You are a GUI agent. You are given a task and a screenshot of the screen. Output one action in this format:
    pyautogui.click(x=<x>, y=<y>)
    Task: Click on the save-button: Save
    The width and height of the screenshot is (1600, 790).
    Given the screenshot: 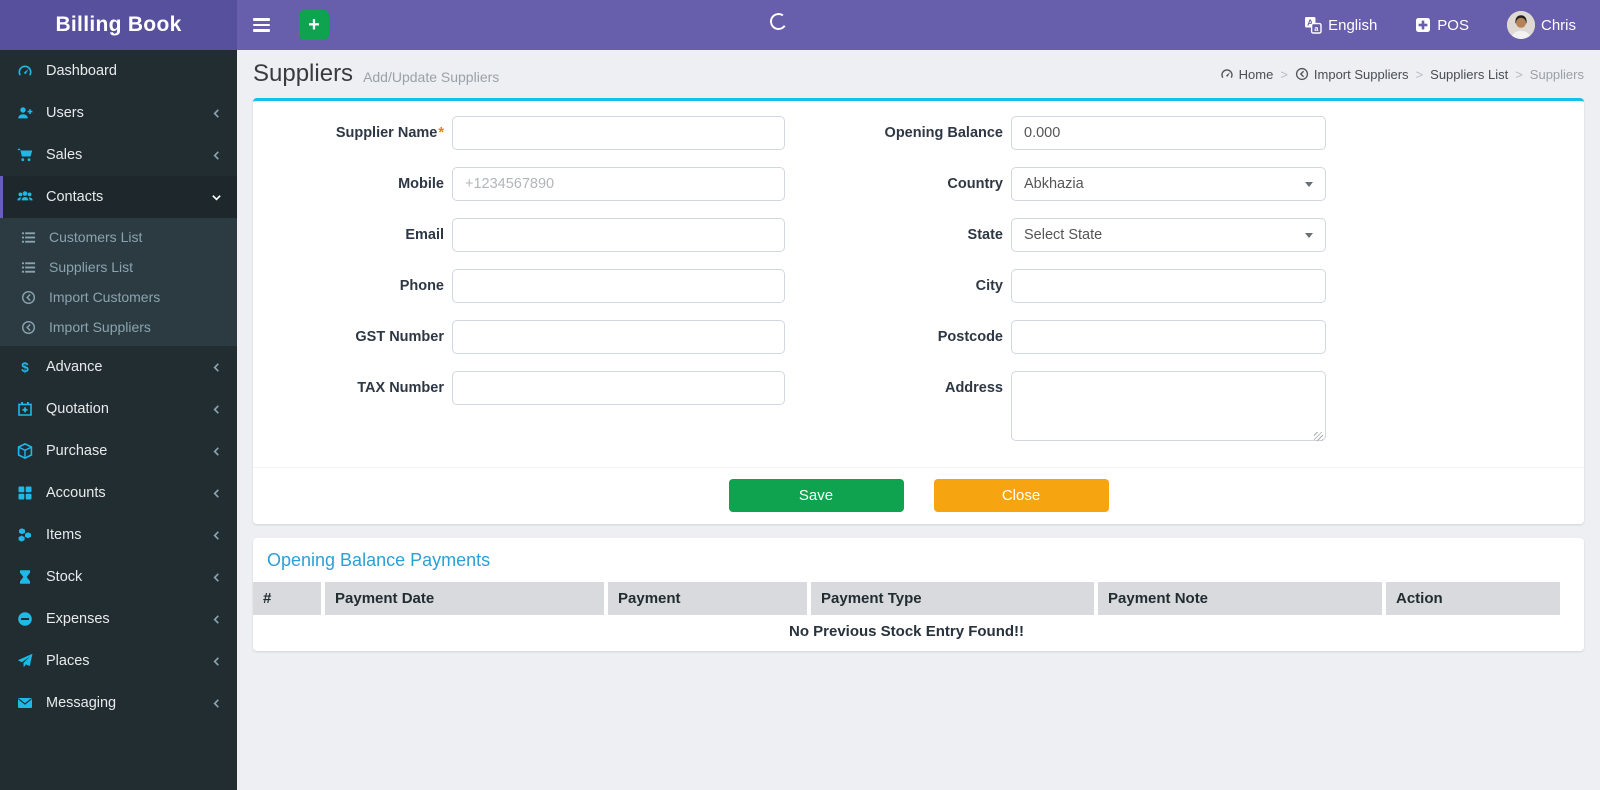 What is the action you would take?
    pyautogui.click(x=816, y=495)
    